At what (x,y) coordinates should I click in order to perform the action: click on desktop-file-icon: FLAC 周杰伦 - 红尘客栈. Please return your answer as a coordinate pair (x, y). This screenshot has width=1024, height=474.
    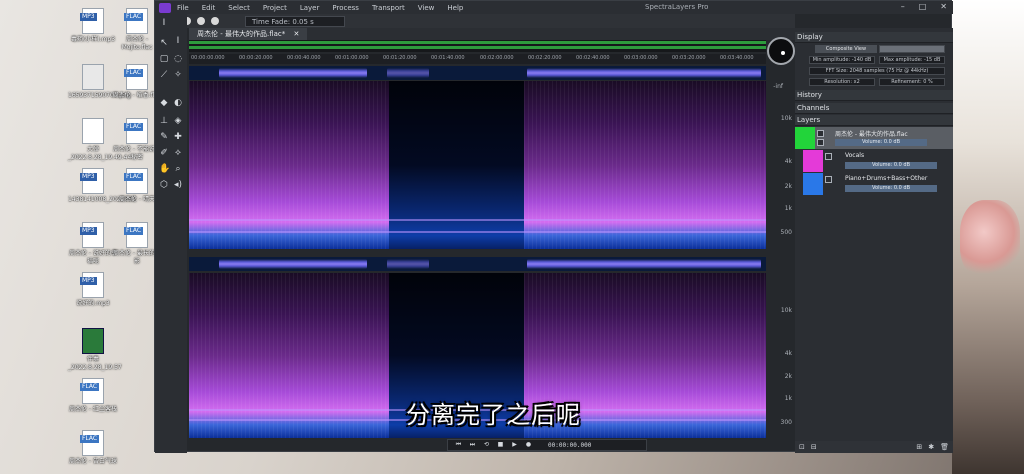
    Looking at the image, I should click on (93, 396).